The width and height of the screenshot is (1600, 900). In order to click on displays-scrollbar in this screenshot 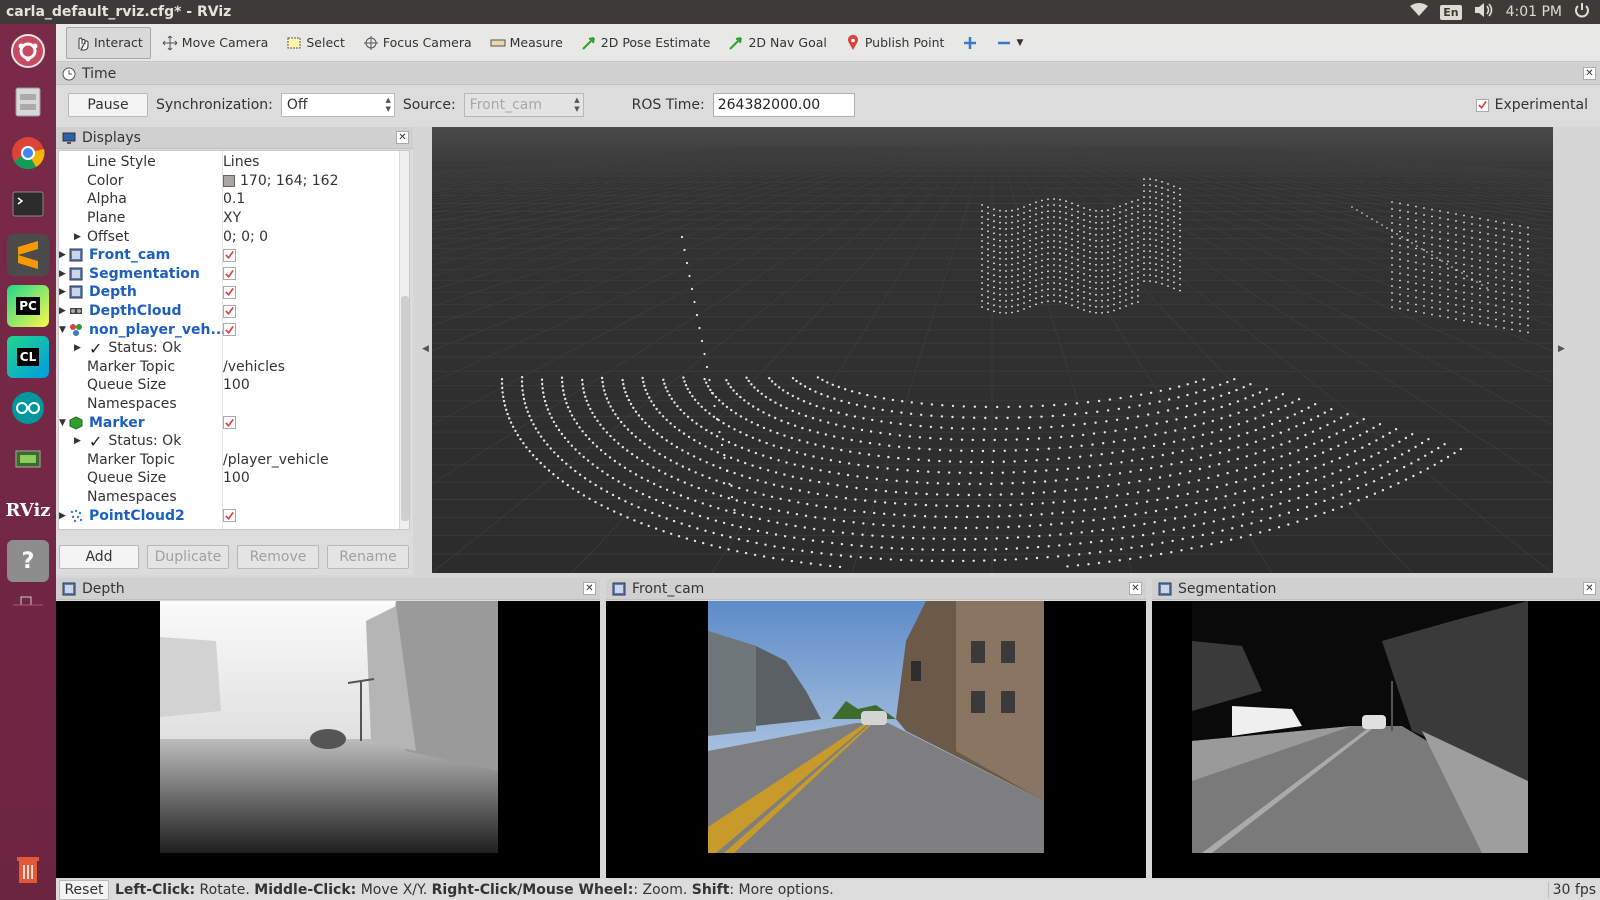, I will do `click(404, 340)`.